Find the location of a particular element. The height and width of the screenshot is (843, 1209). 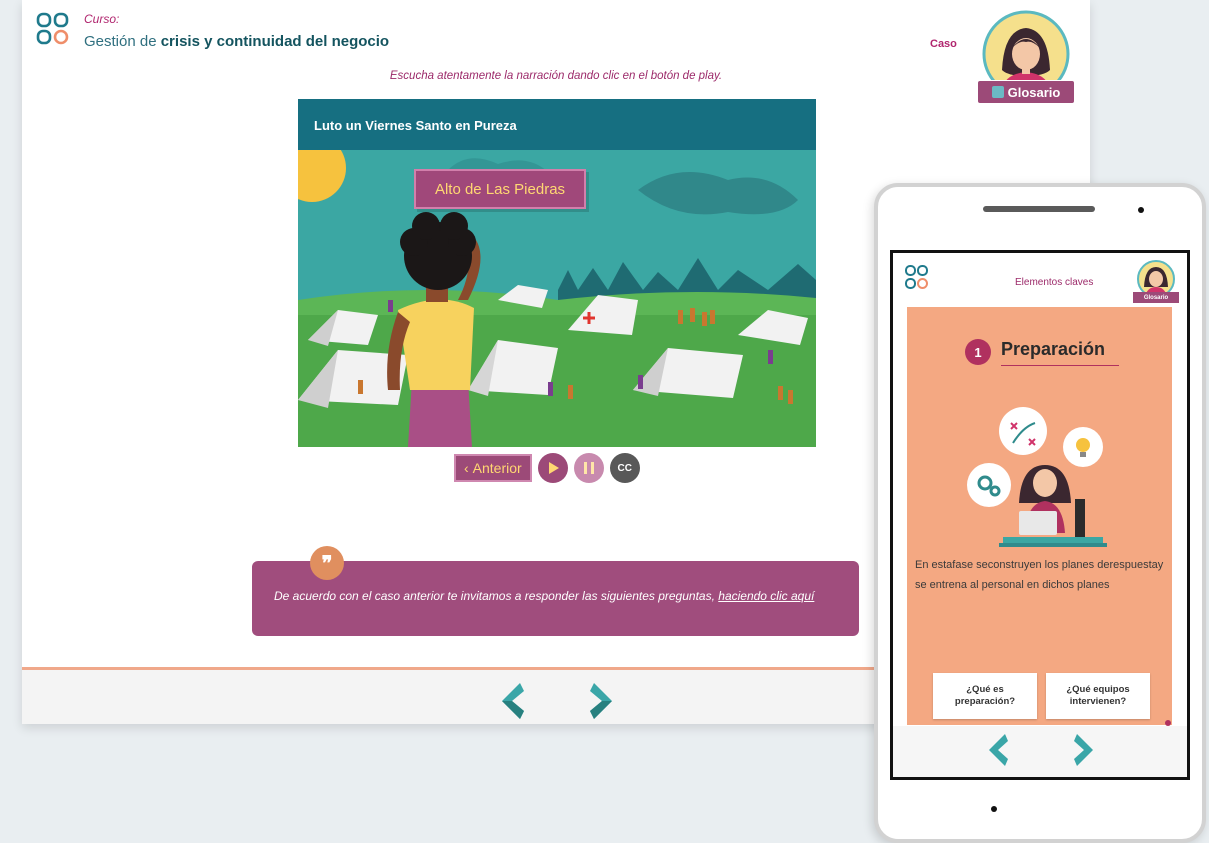

course-title-emphasis: crisis y continuidad del negocio is located at coordinates (275, 41).